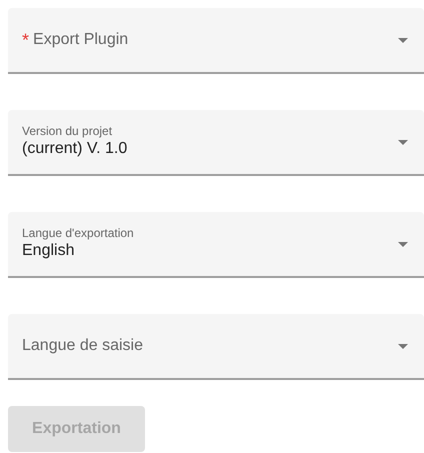 The image size is (424, 453). I want to click on field-placeholder: Export Plugin, so click(80, 40).